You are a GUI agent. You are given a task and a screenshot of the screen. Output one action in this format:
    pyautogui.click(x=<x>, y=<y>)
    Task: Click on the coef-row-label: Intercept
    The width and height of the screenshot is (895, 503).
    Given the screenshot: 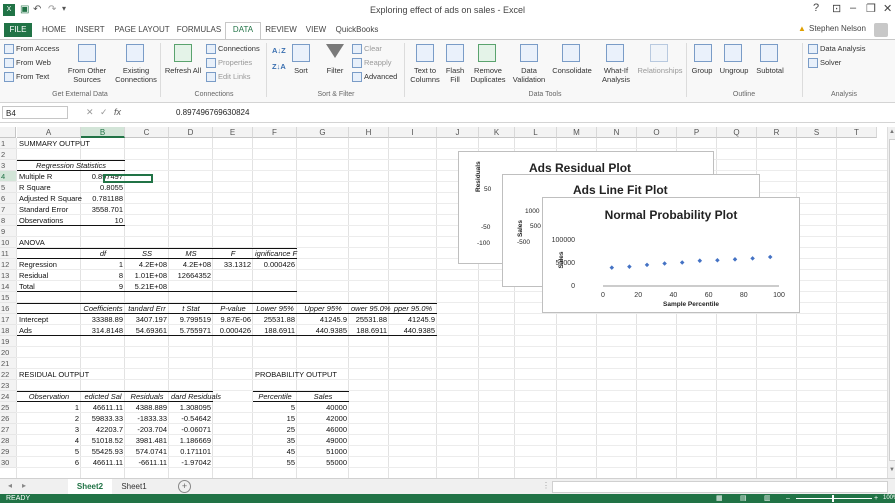 What is the action you would take?
    pyautogui.click(x=49, y=319)
    